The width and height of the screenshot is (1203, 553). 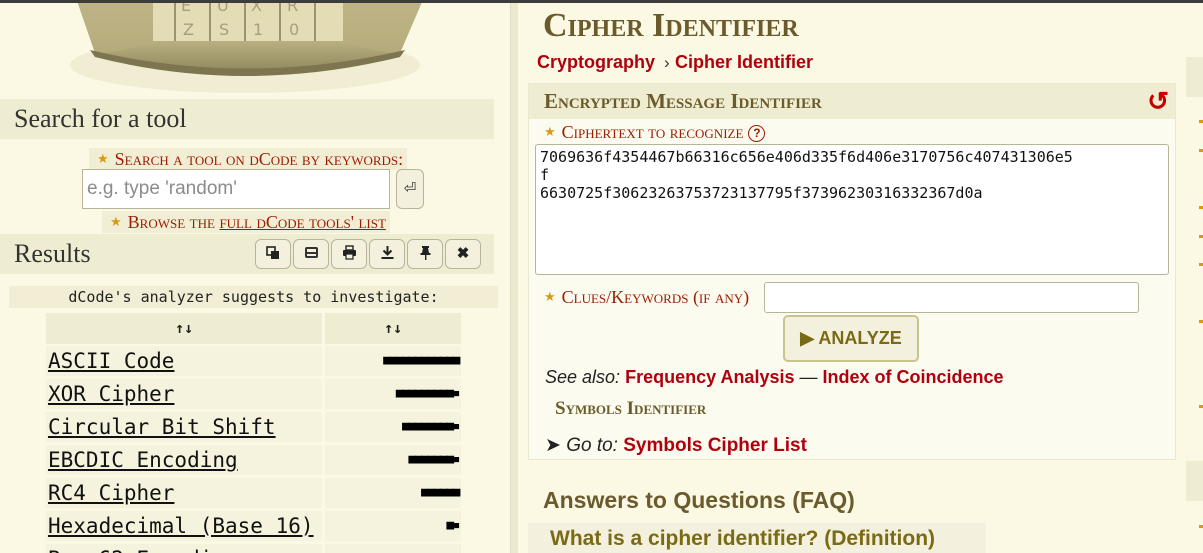 I want to click on svg-text: Z, so click(x=188, y=29).